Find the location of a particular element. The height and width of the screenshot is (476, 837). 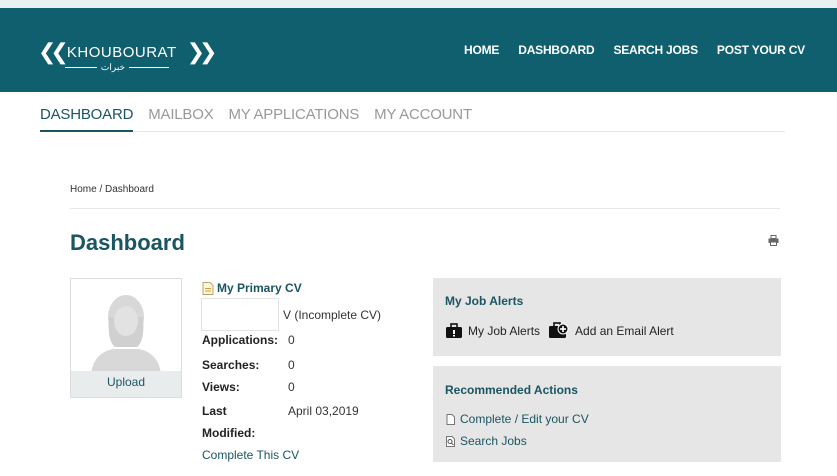

job-alerts-title: My Job Alerts is located at coordinates (484, 301).